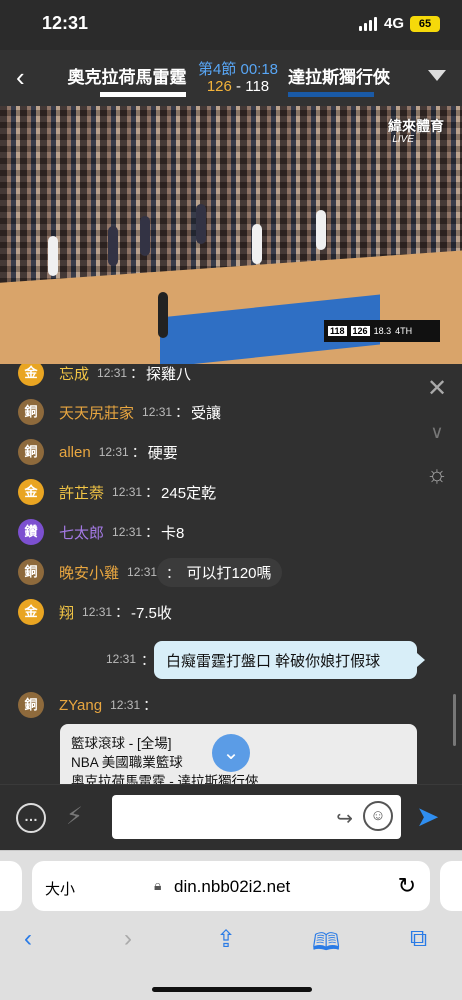 The image size is (462, 1000). Describe the element at coordinates (219, 86) in the screenshot. I see `home-score: 126` at that location.